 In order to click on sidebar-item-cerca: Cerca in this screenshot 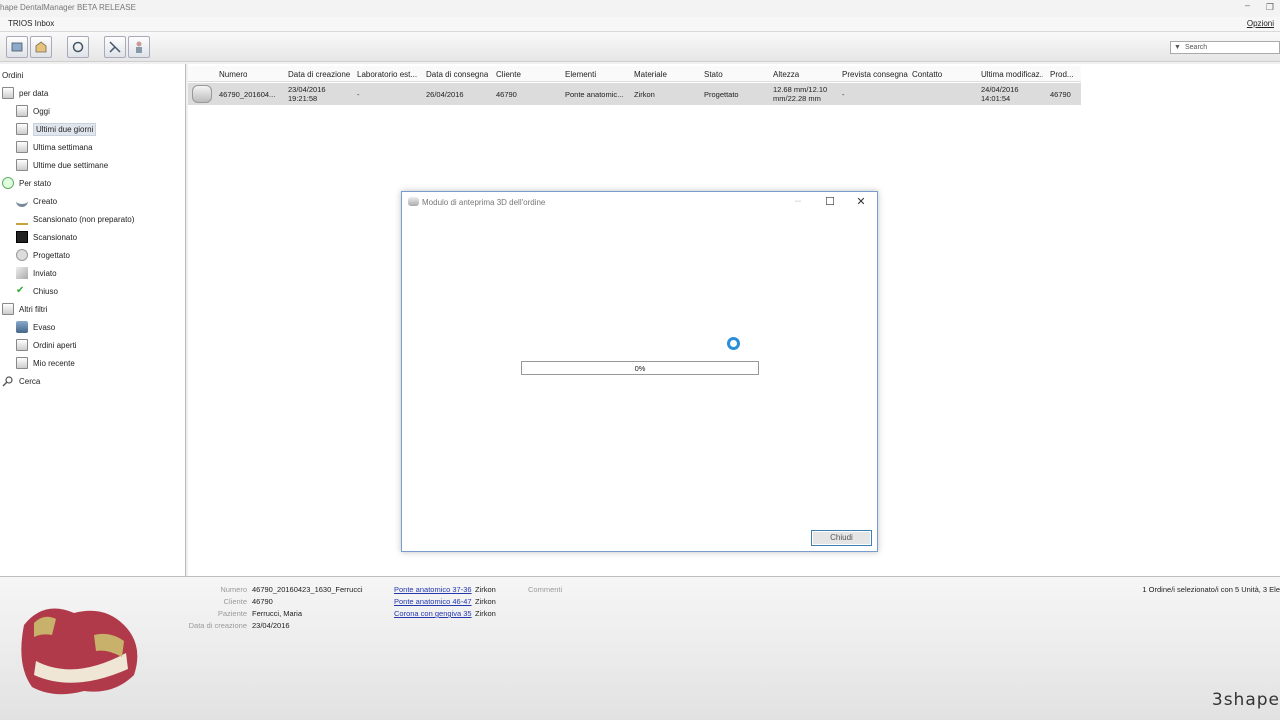, I will do `click(21, 381)`.